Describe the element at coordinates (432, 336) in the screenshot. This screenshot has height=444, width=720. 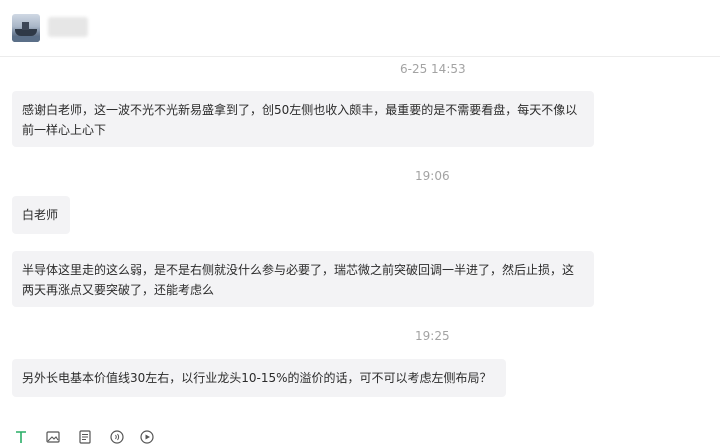
I see `timestamp: 19:25` at that location.